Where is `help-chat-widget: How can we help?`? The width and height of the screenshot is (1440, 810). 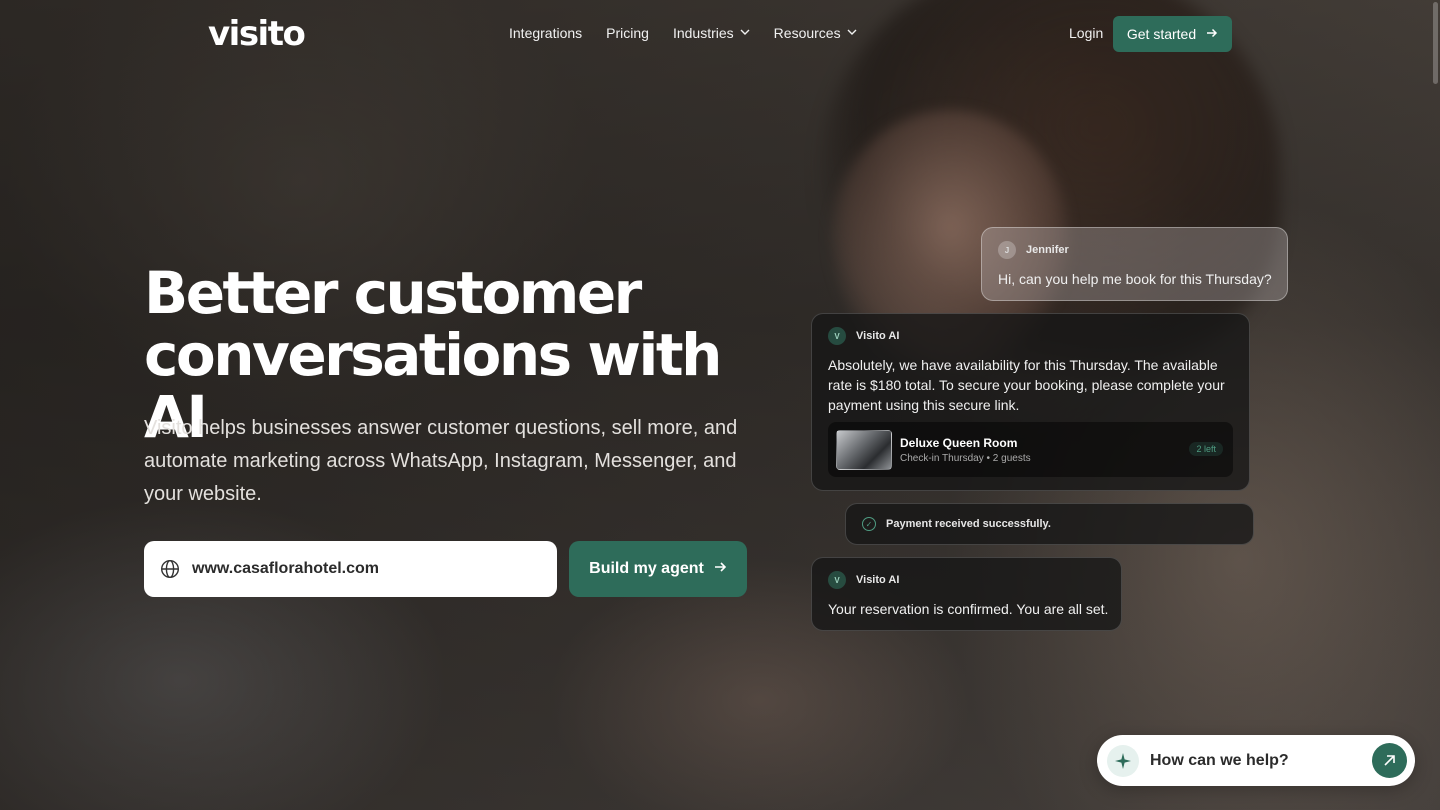
help-chat-widget: How can we help? is located at coordinates (1256, 760).